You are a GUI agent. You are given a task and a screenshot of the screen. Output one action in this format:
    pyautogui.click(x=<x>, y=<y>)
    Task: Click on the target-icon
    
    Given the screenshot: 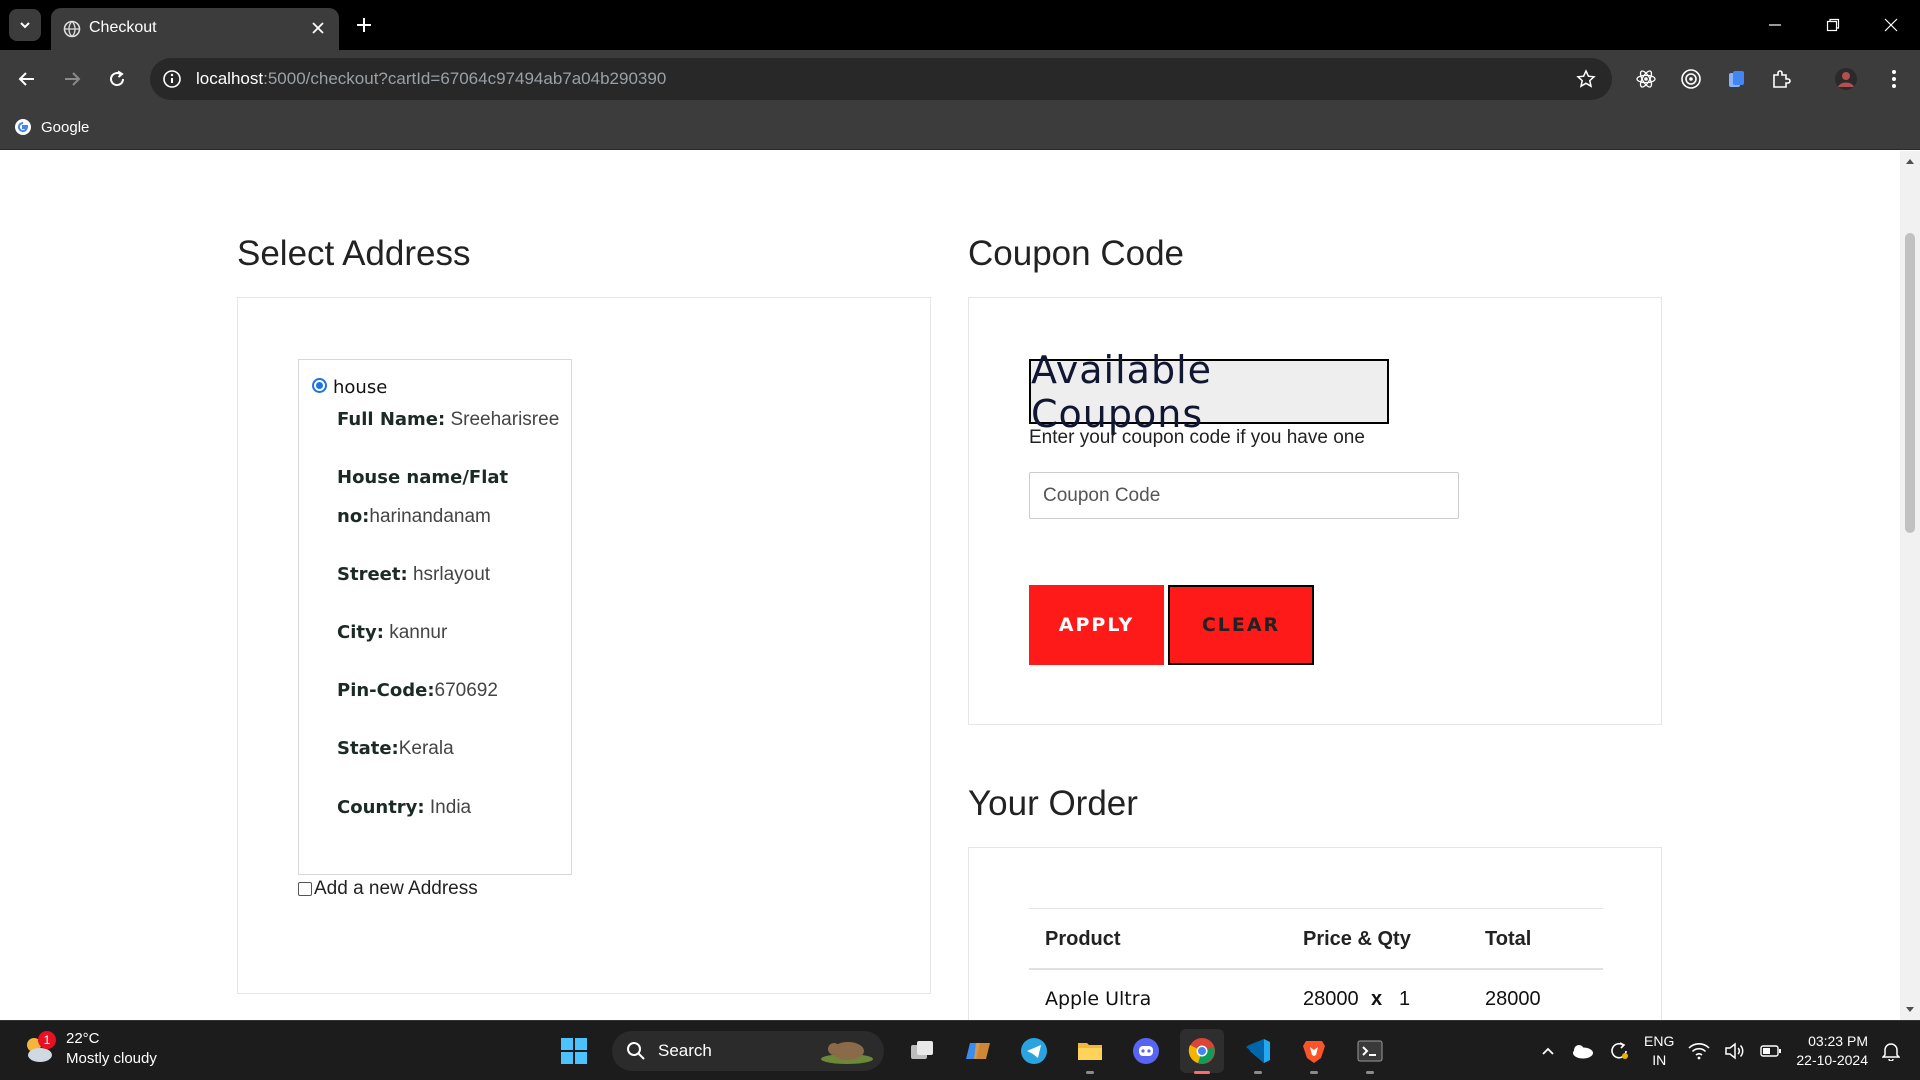 What is the action you would take?
    pyautogui.click(x=1691, y=79)
    